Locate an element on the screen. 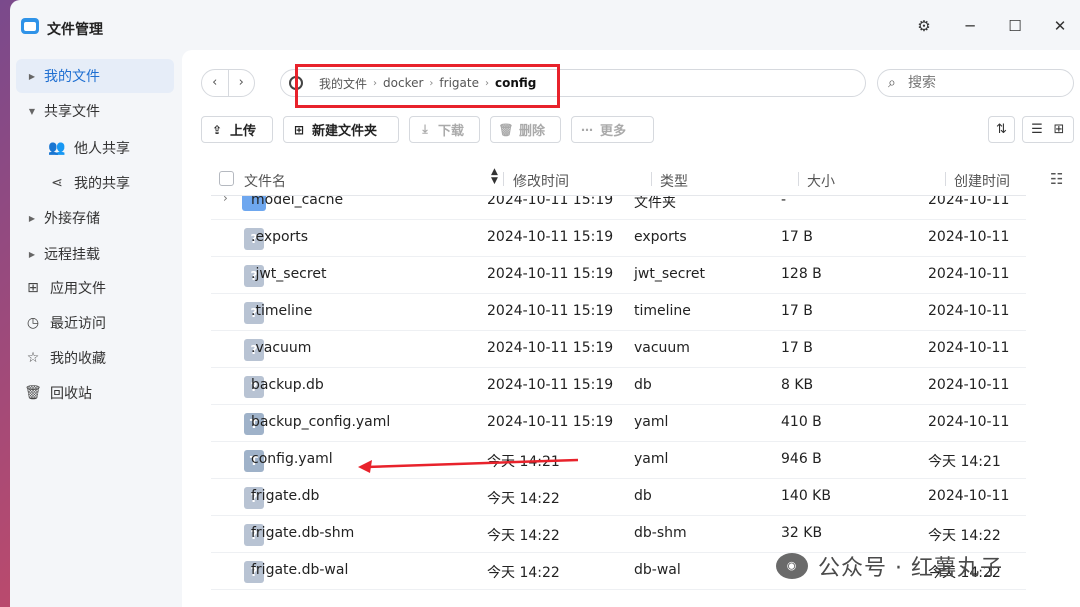 The width and height of the screenshot is (1080, 607). path-bar: 我的文件 › docker › frigate › config is located at coordinates (573, 83).